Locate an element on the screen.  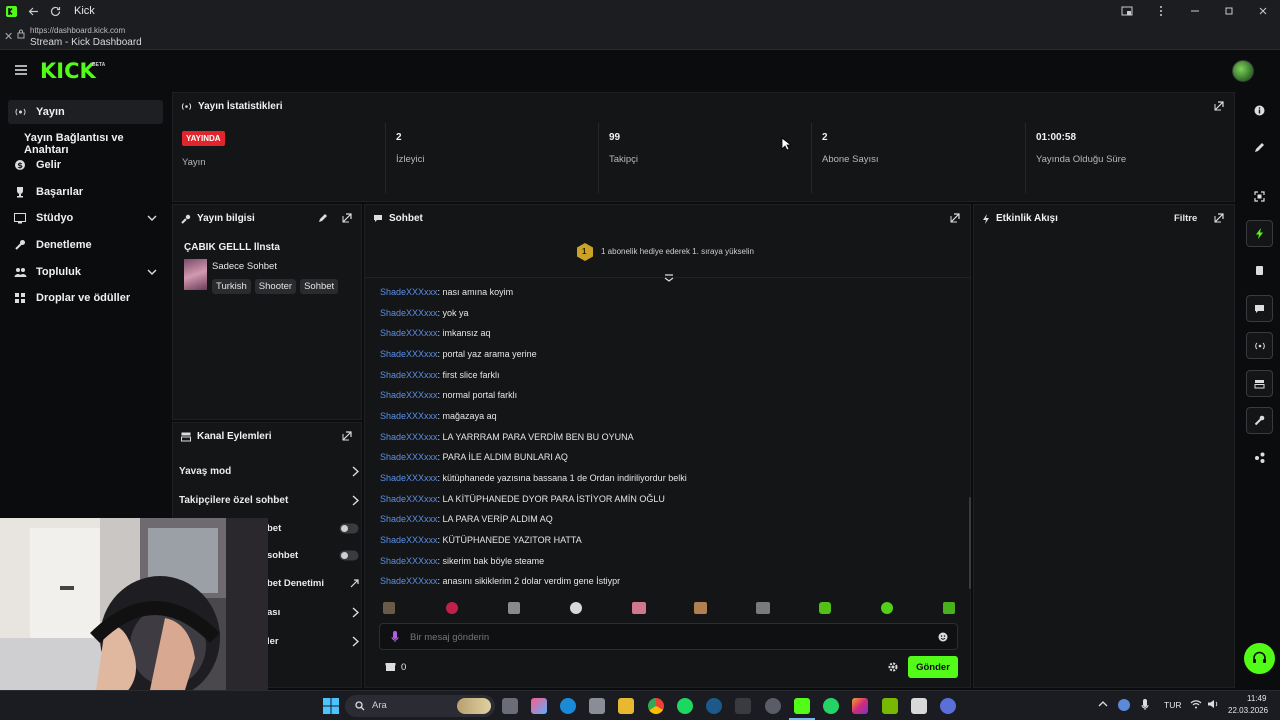
nvidia-icon is located at coordinates (890, 706).